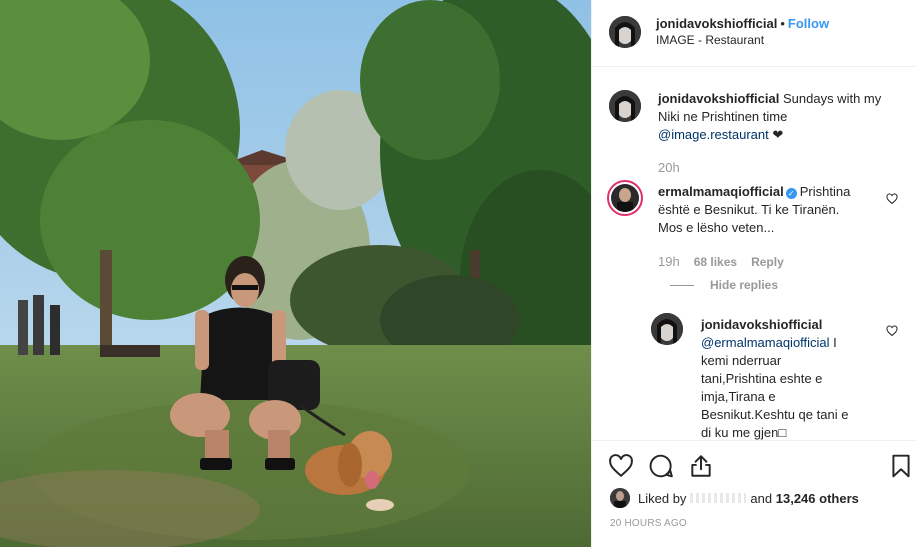  I want to click on comment-reply-button: Reply, so click(767, 262).